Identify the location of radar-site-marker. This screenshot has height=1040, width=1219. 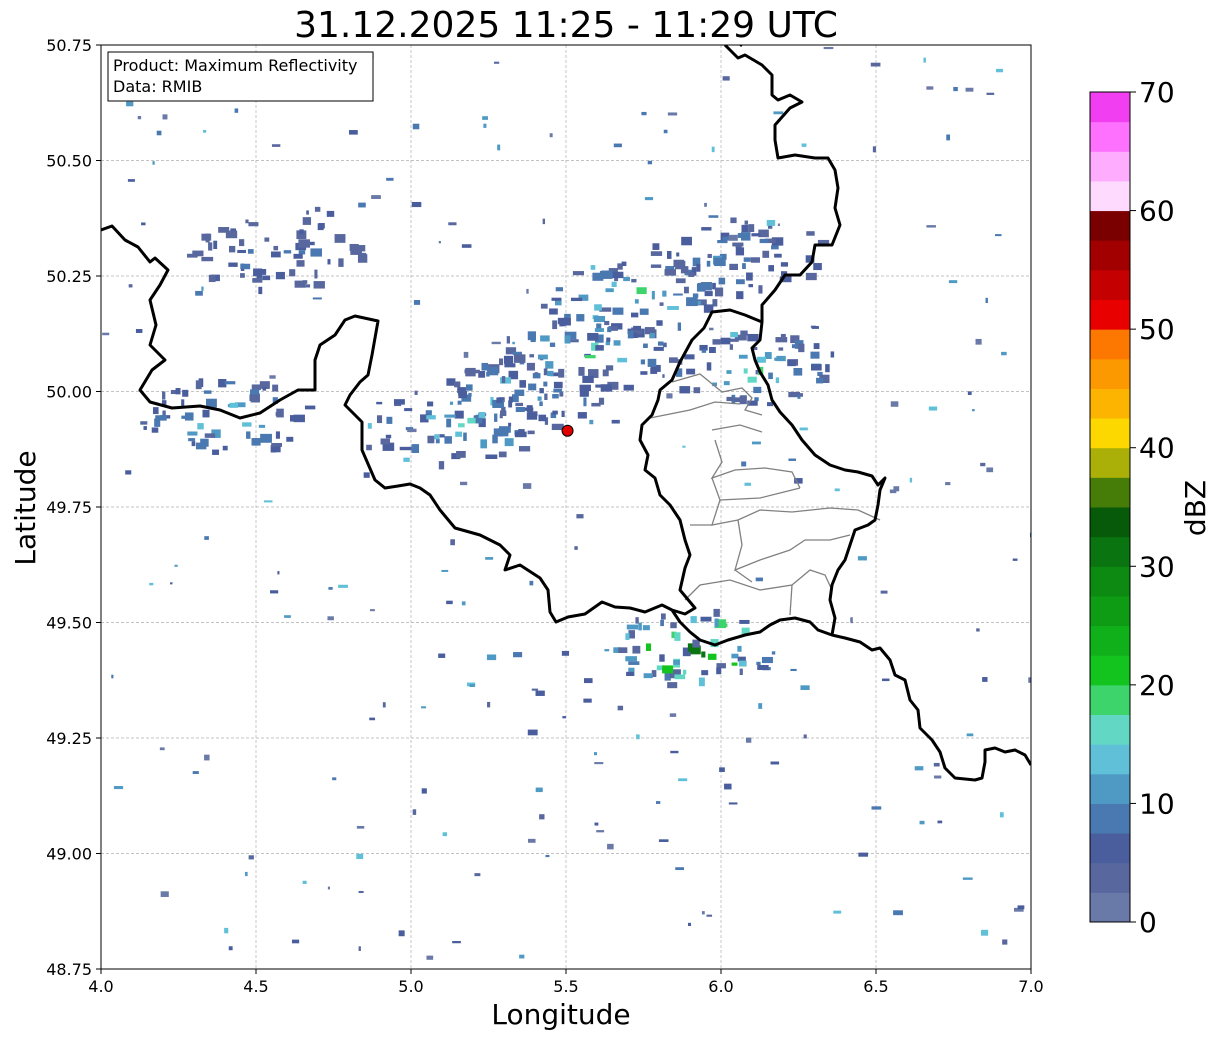
(567, 430).